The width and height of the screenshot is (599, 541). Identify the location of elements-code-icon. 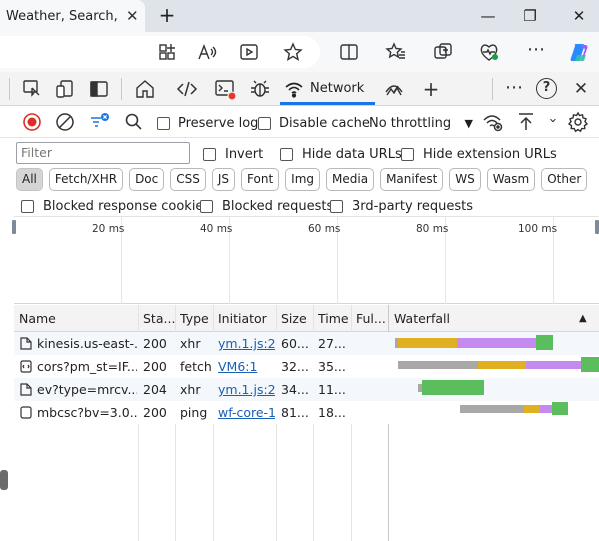
(187, 89).